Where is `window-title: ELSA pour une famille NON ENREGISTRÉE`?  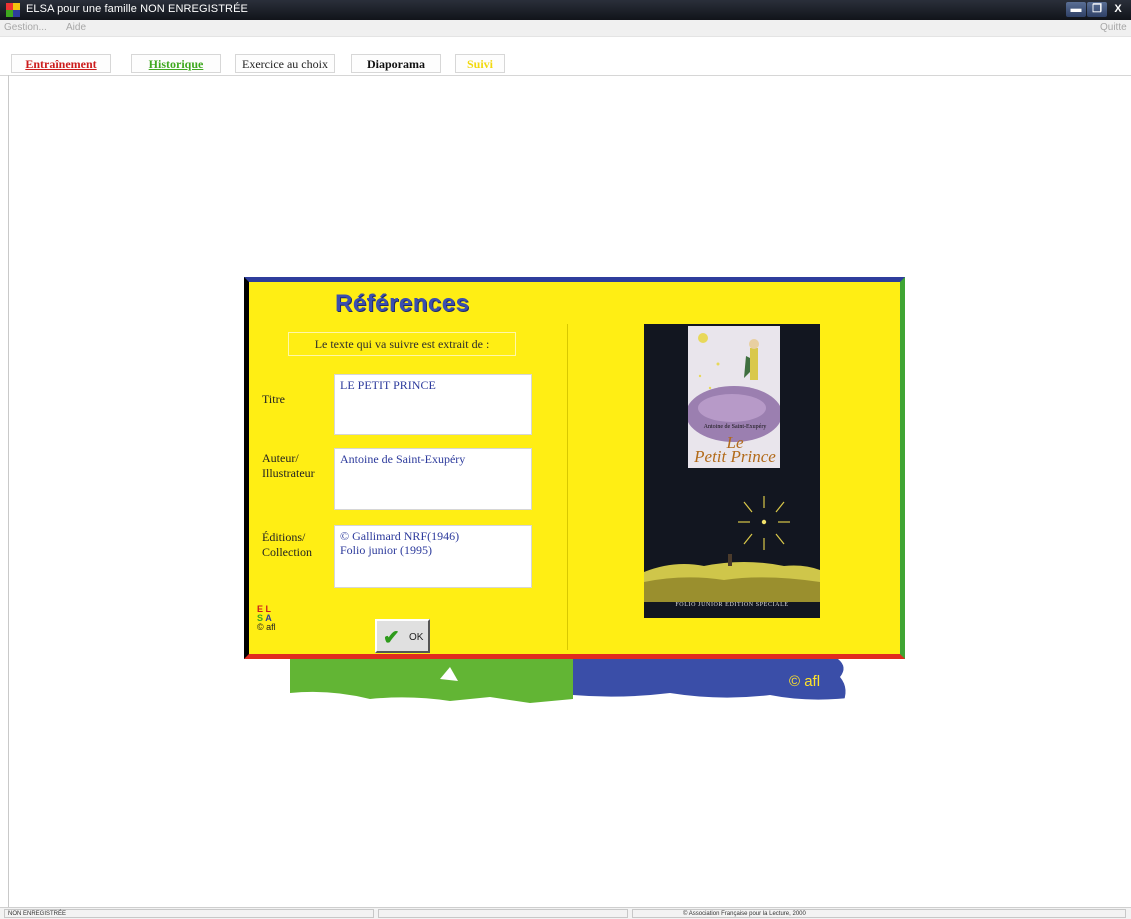
window-title: ELSA pour une famille NON ENREGISTRÉE is located at coordinates (137, 9).